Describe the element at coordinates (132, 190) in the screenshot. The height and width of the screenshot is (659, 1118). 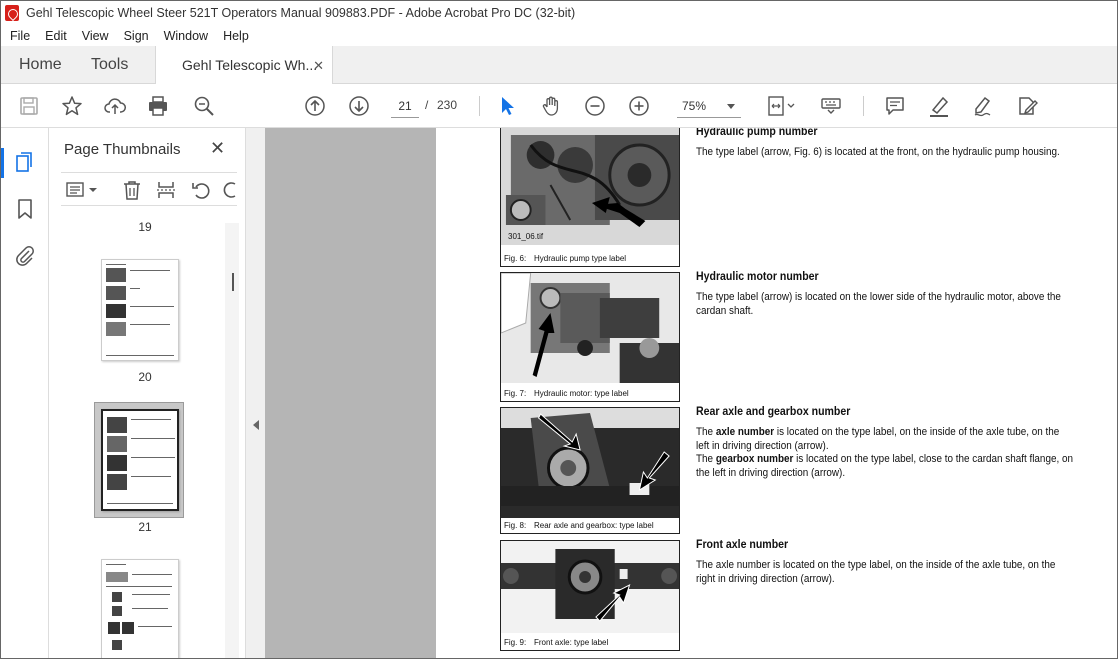
I see `delete-page-icon` at that location.